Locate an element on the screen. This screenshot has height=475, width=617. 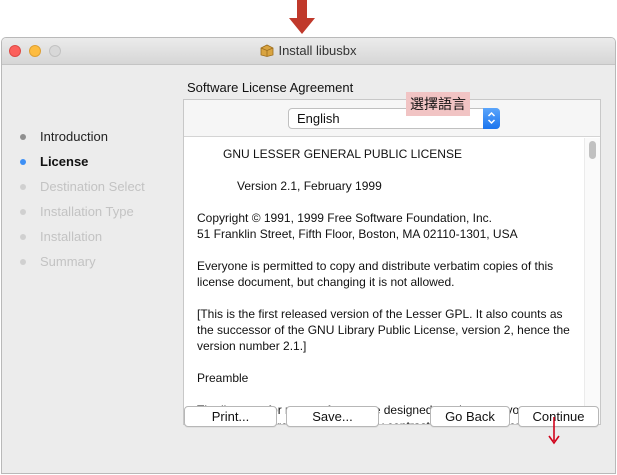
window-title: Install libusbx is located at coordinates (317, 50).